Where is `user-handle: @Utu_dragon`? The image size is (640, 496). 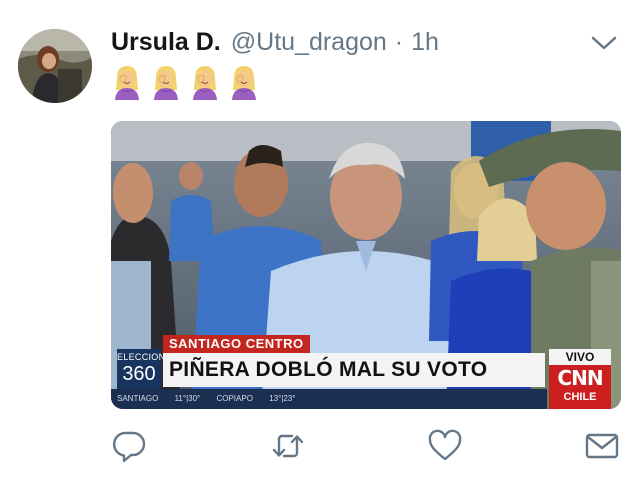 user-handle: @Utu_dragon is located at coordinates (309, 42).